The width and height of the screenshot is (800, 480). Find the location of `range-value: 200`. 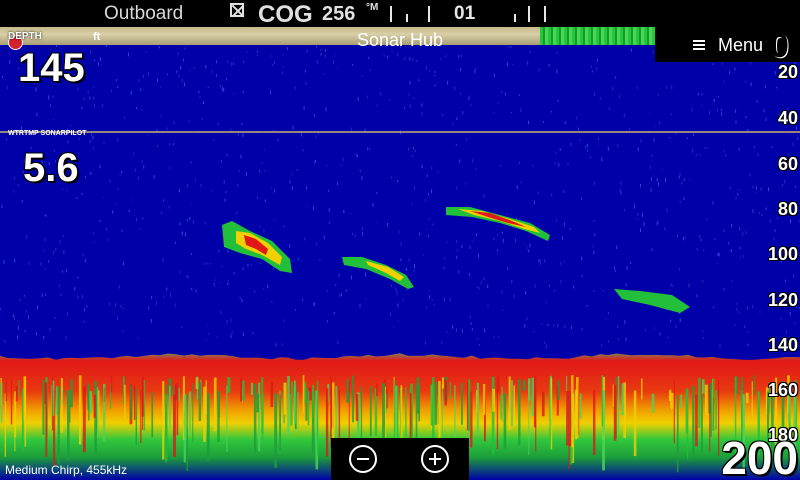

range-value: 200 is located at coordinates (759, 455).